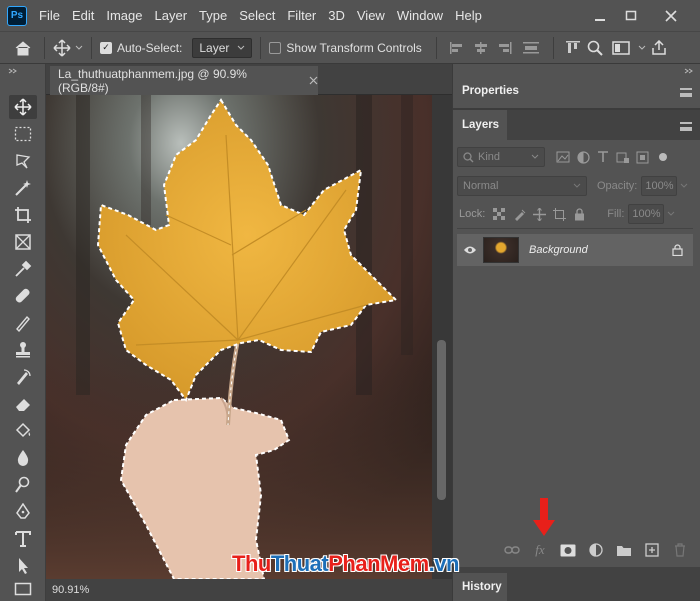 The width and height of the screenshot is (700, 601). I want to click on layer-row: Background, so click(575, 250).